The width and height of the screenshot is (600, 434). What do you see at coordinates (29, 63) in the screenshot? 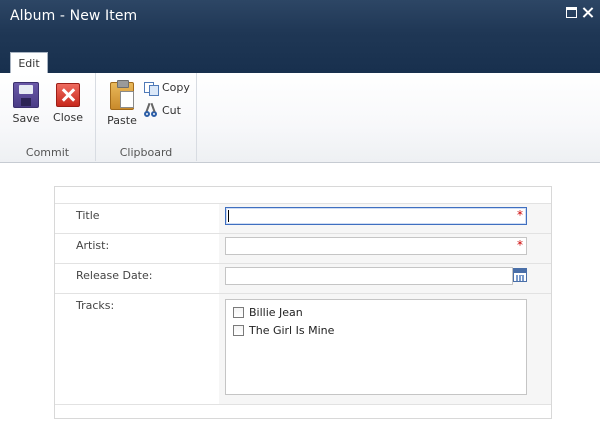
I see `tab-edit: Edit` at bounding box center [29, 63].